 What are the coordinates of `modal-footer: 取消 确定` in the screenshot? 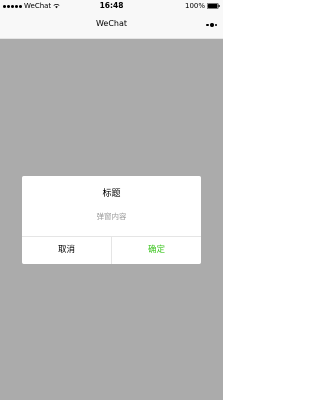 It's located at (111, 250).